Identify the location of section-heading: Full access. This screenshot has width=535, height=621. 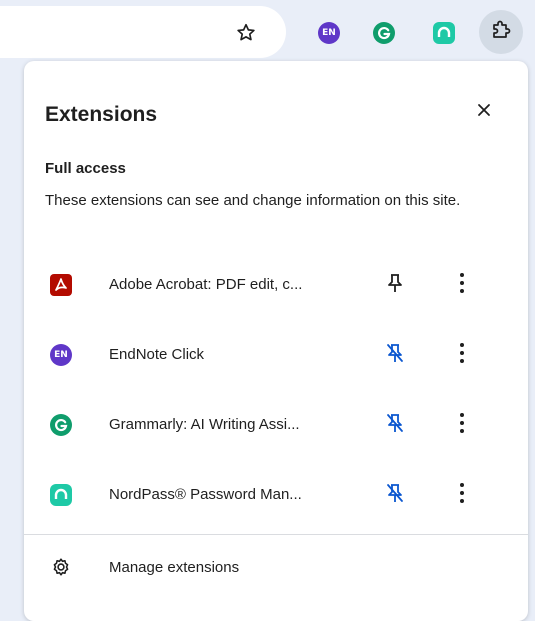
(85, 168).